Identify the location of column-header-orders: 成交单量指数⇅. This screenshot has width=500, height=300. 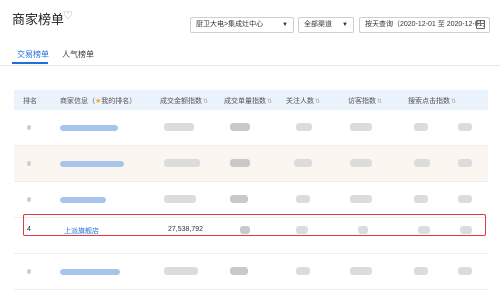
(248, 101).